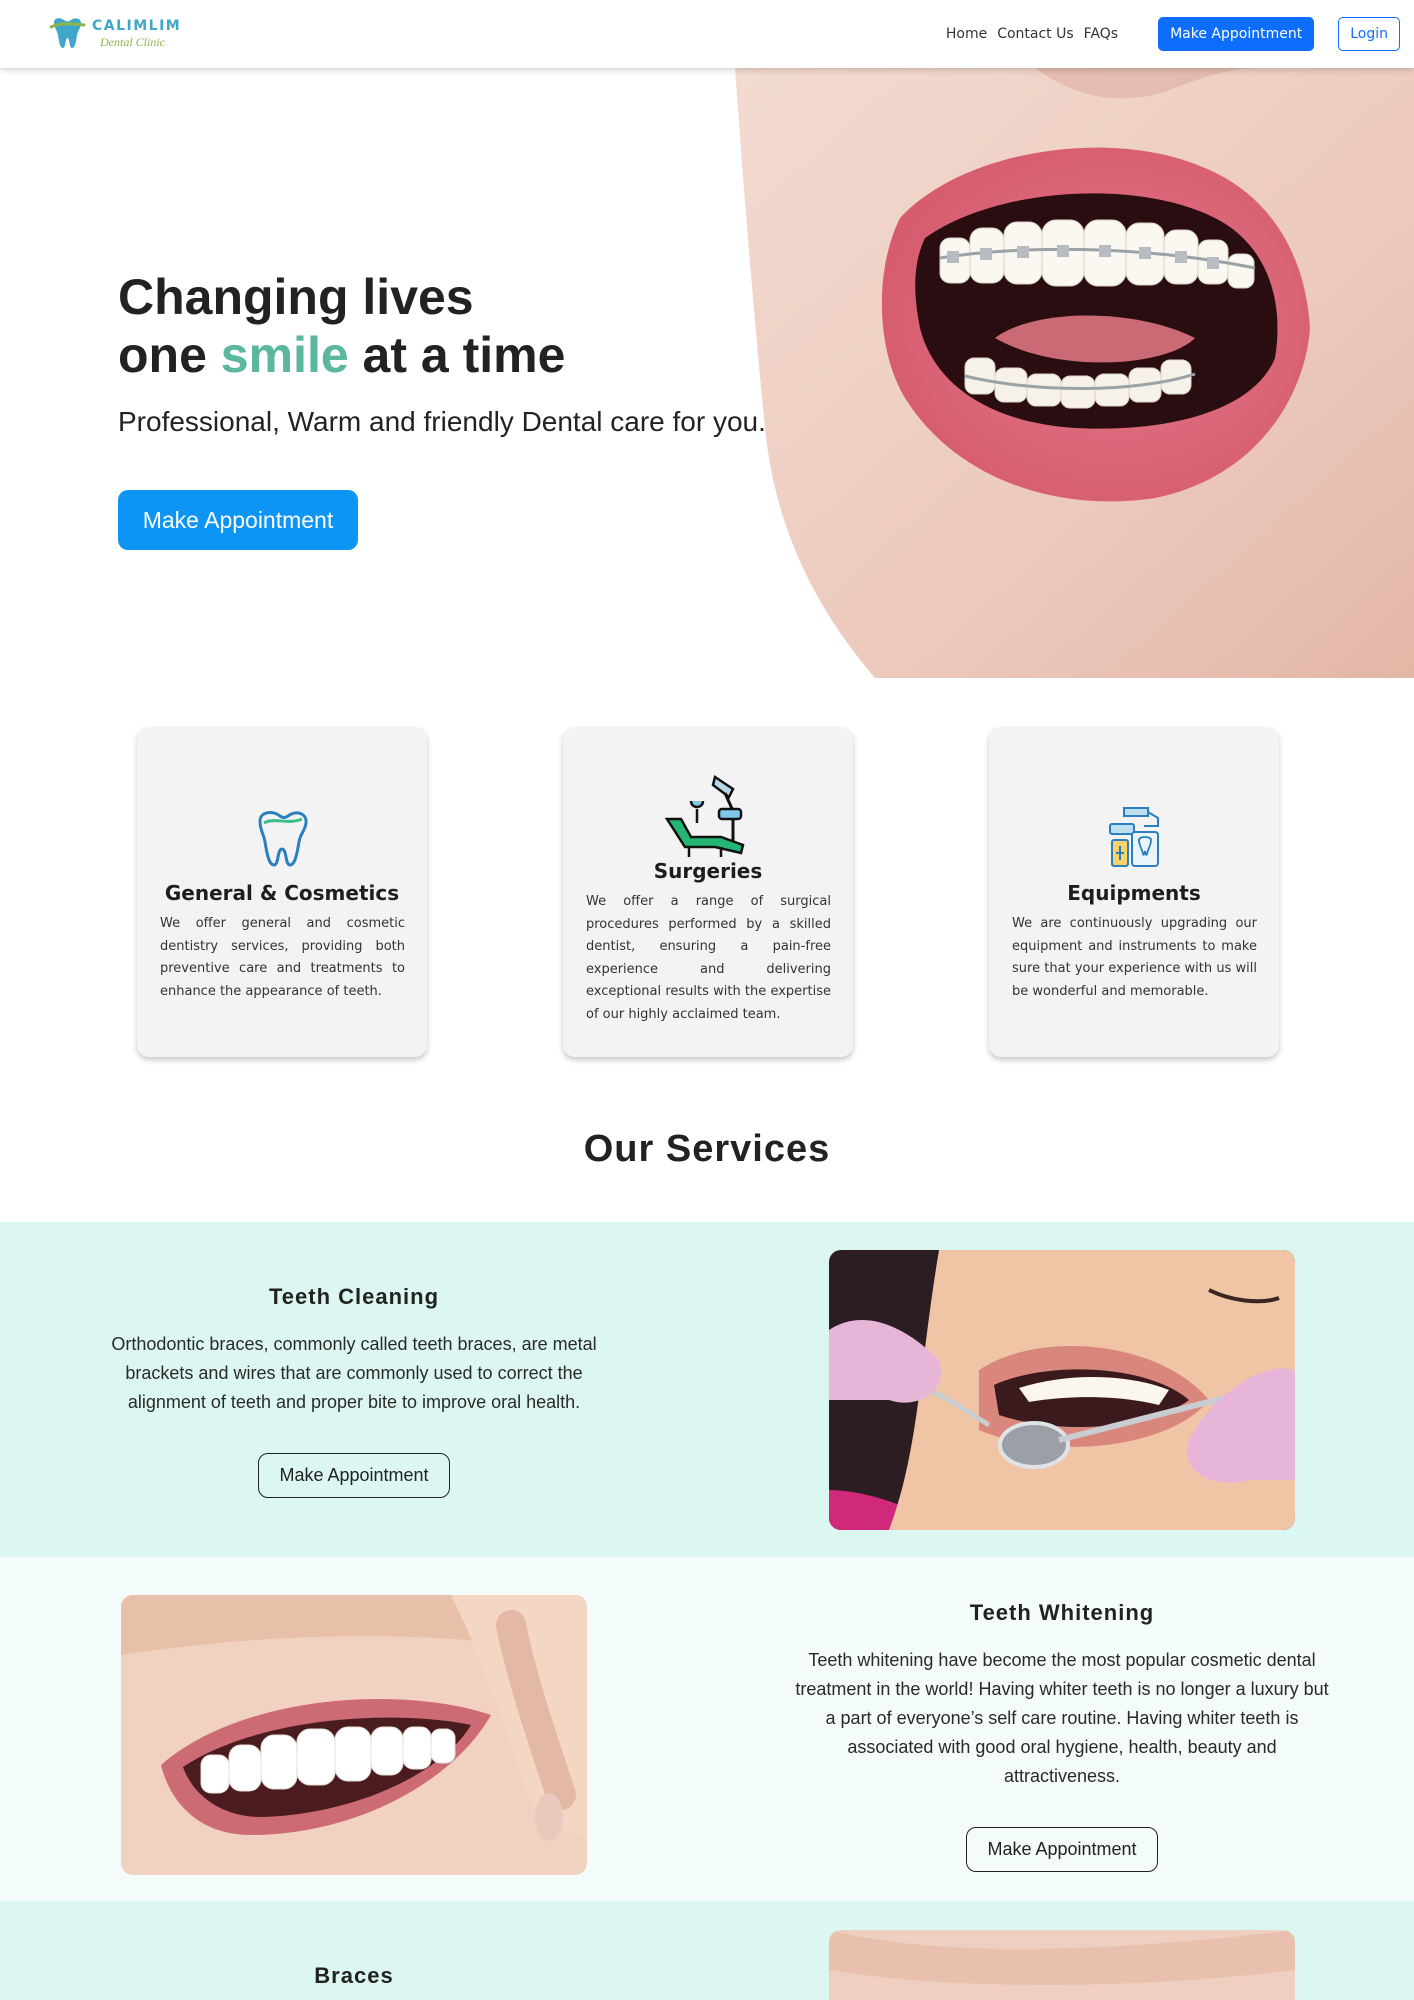  I want to click on feature-surgeries-title: Surgeries, so click(708, 871).